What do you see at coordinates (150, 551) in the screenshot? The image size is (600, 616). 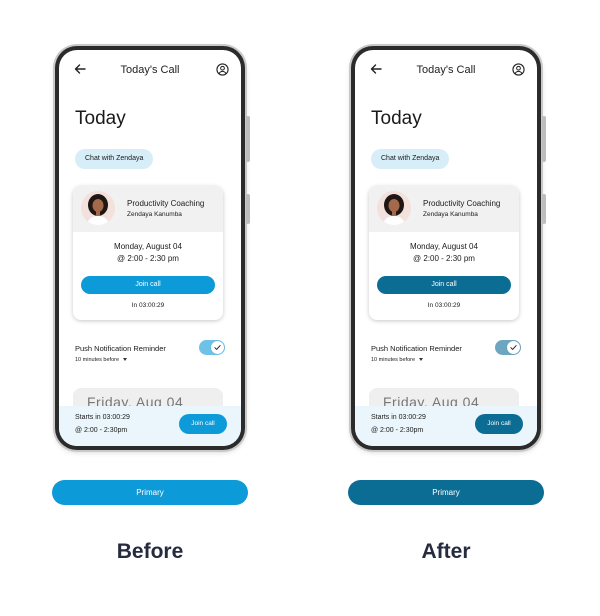 I see `comparison-caption: Before` at bounding box center [150, 551].